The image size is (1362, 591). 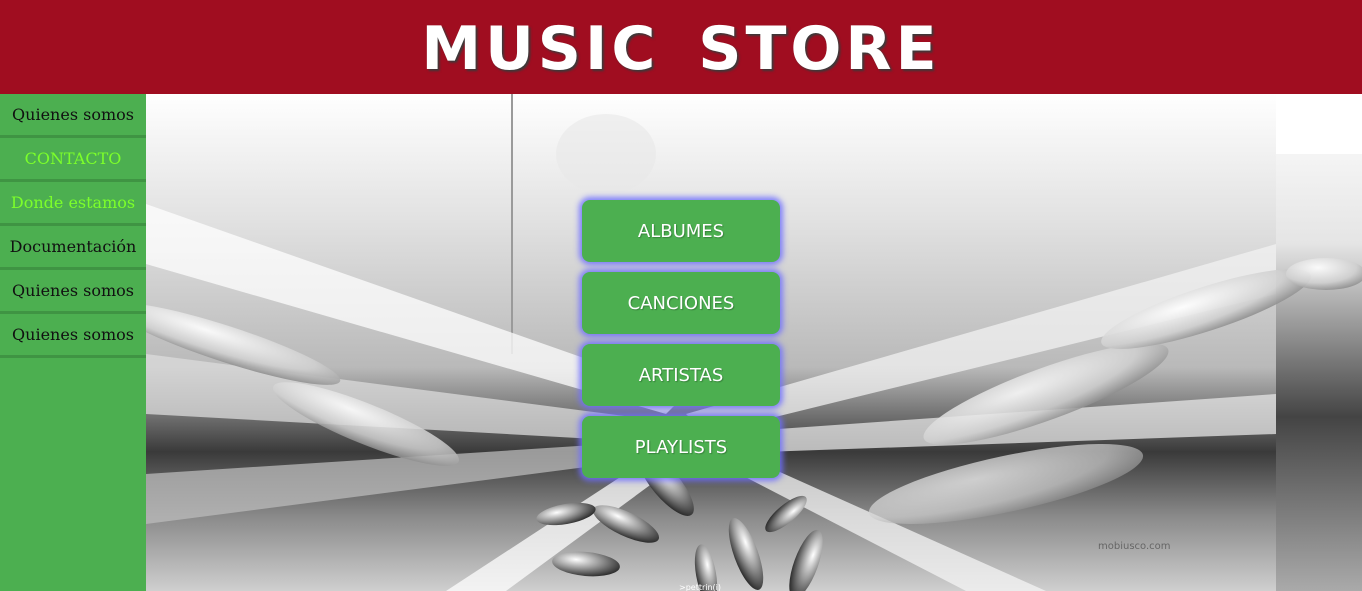 I want to click on main-menu: ALBUMES CANCIONES ARTISTAS PLAYLISTS, so click(x=681, y=344).